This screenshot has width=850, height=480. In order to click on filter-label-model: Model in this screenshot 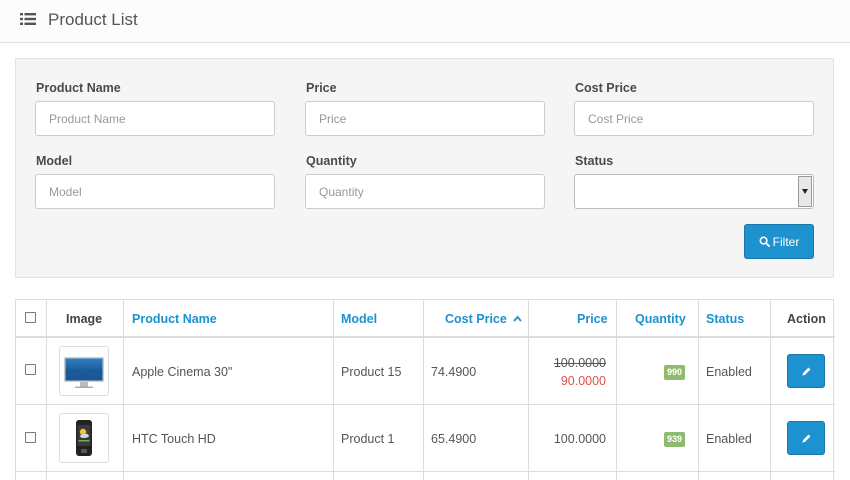, I will do `click(54, 161)`.